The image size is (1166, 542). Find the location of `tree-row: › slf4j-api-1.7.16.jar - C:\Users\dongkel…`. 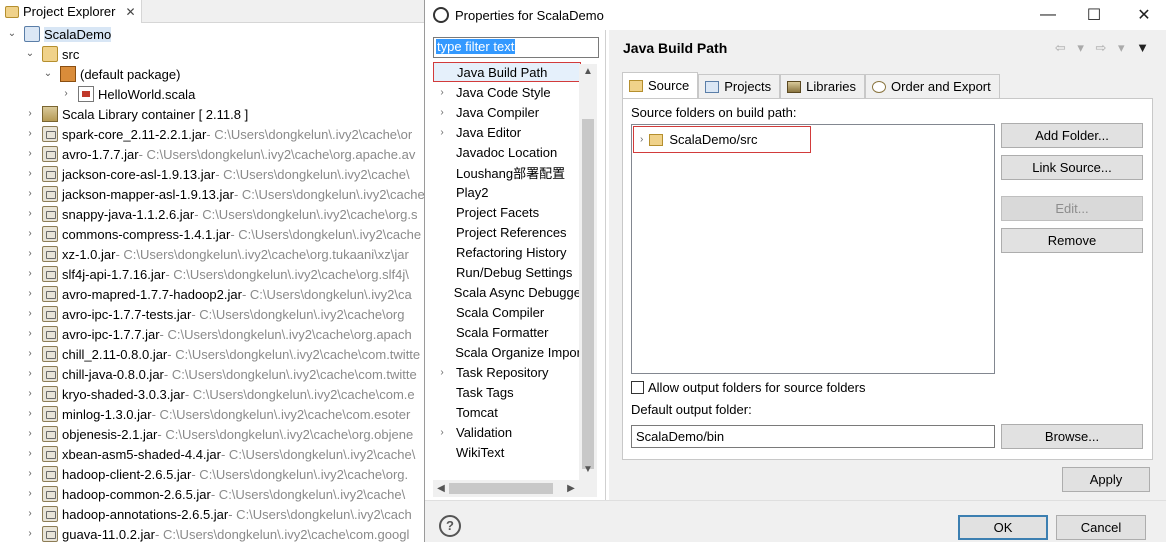

tree-row: › slf4j-api-1.7.16.jar - C:\Users\dongkel… is located at coordinates (216, 274).